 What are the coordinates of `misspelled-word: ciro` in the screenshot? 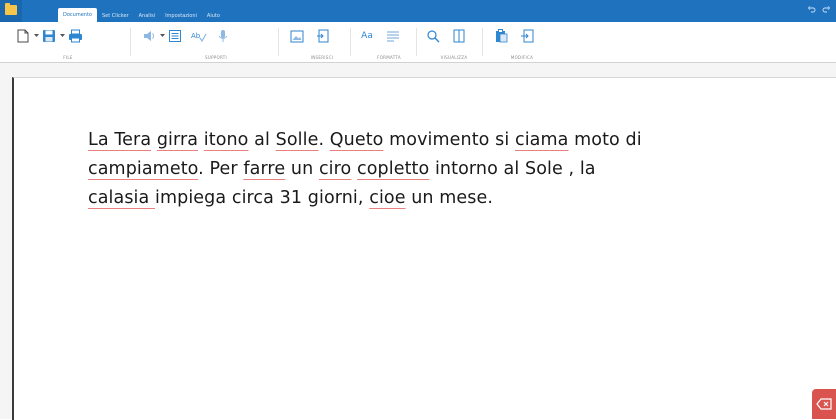 It's located at (335, 169).